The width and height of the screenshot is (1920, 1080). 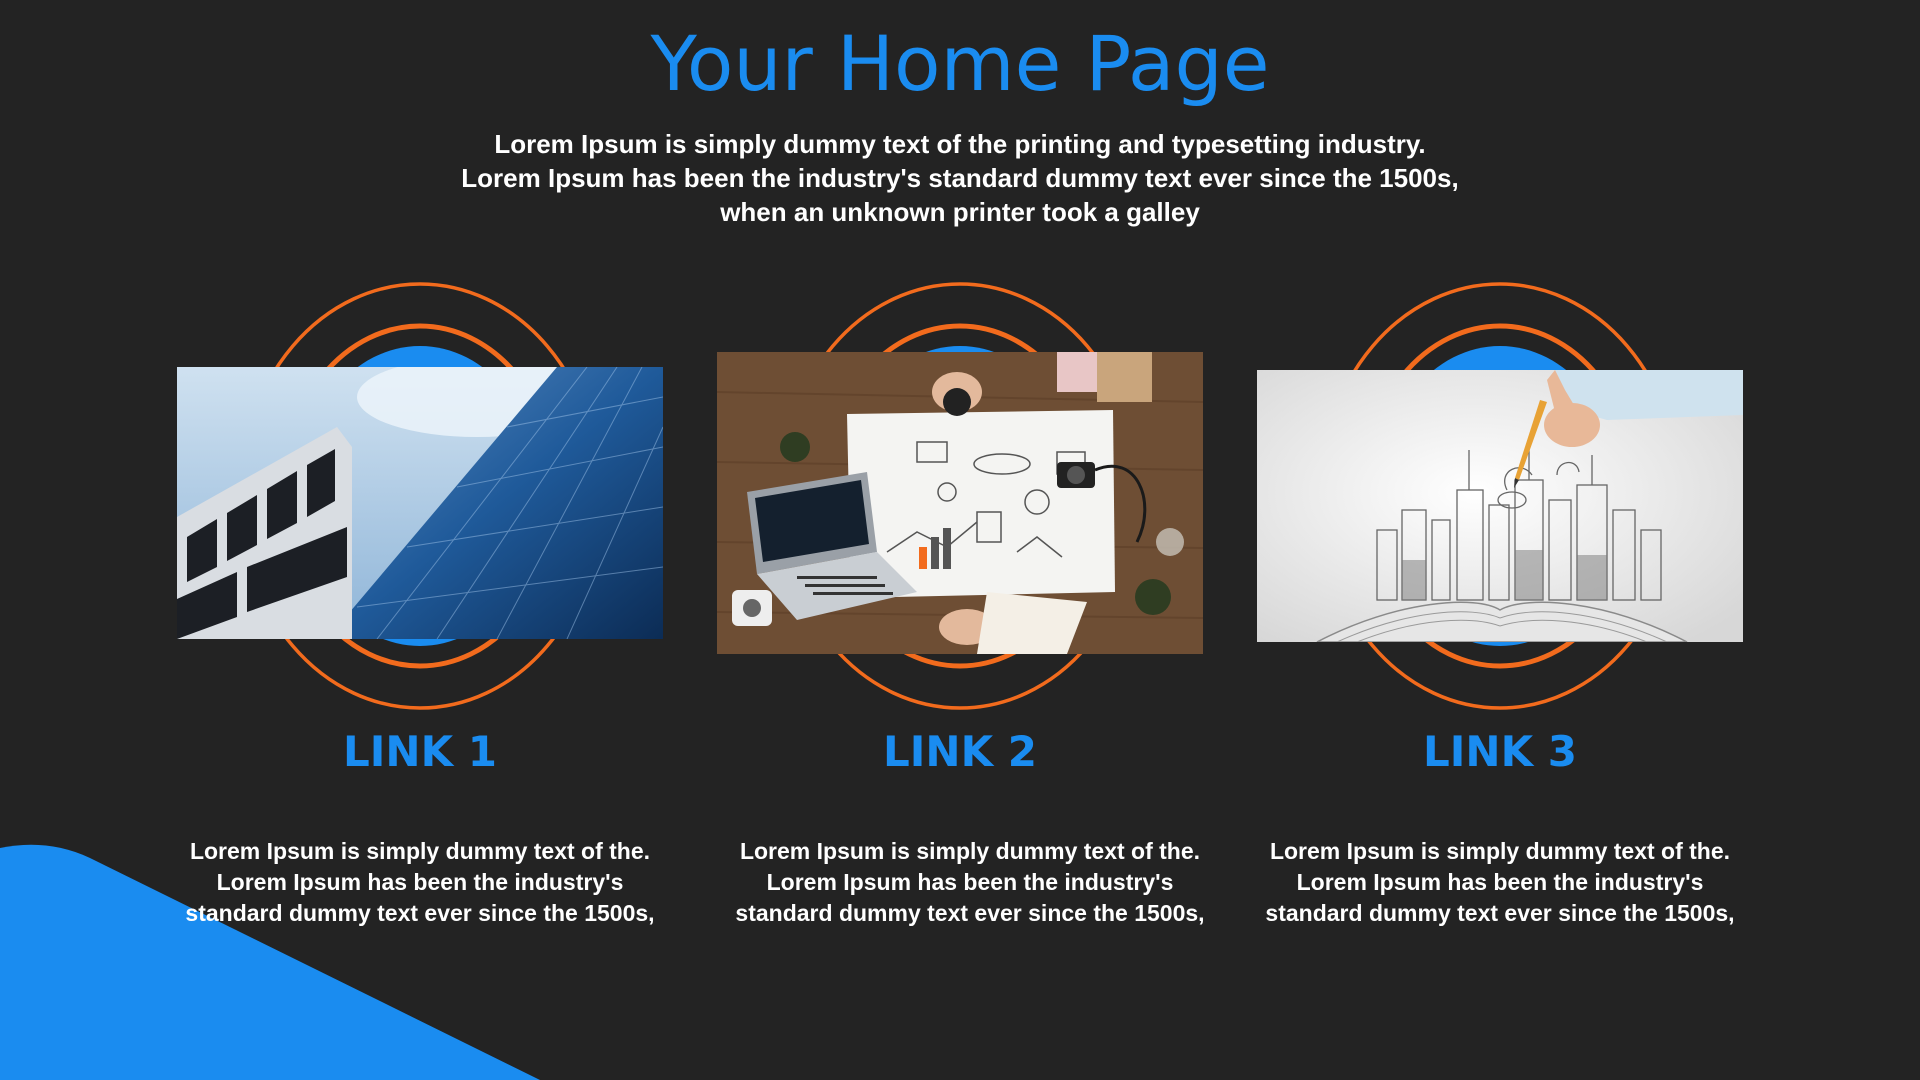 I want to click on pencil-sketch-city-book-photo, so click(x=1500, y=506).